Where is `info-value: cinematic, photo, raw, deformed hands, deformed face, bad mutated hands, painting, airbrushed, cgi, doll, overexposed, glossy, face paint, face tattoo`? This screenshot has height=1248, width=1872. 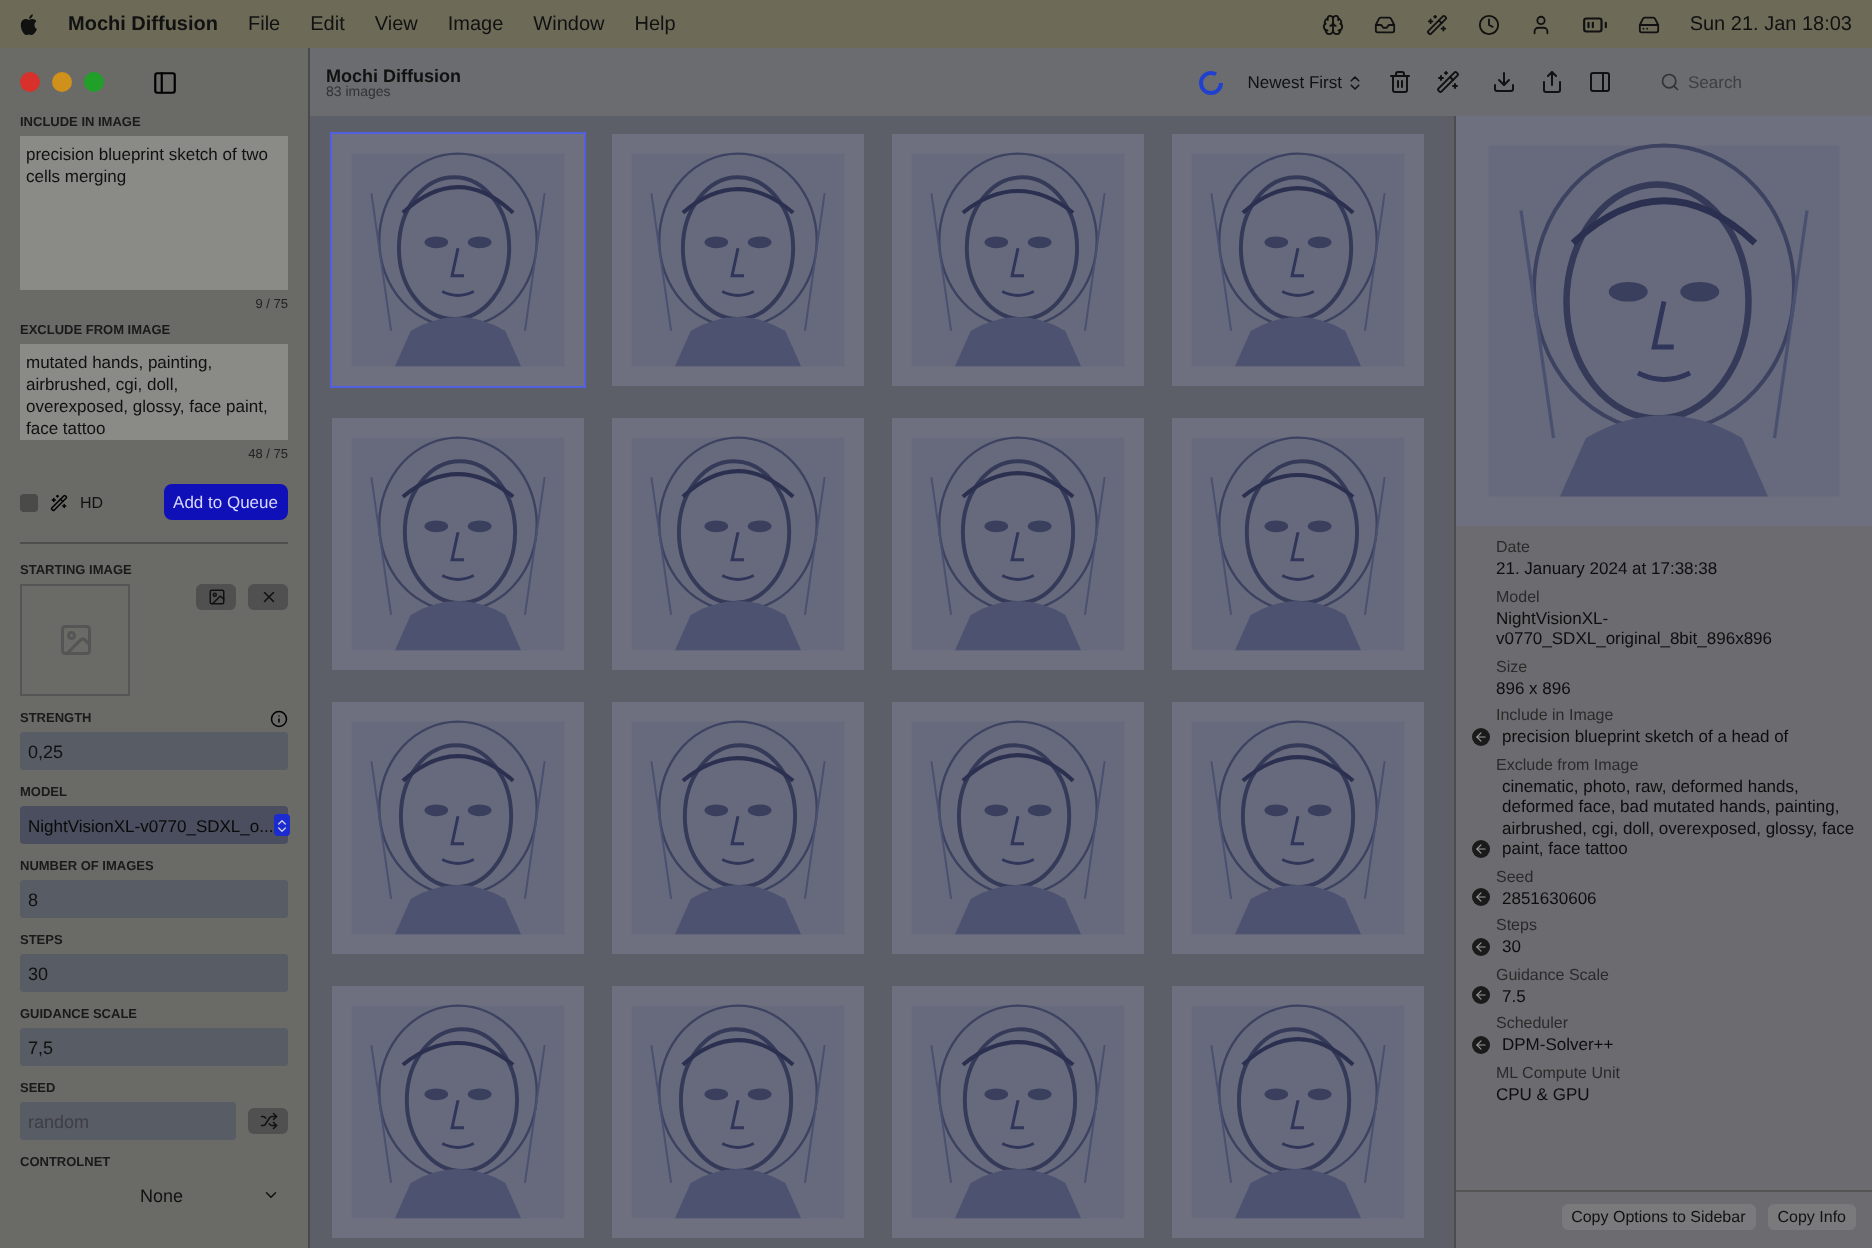 info-value: cinematic, photo, raw, deformed hands, deformed face, bad mutated hands, painting, airbrushed, cgi, doll, overexposed, glossy, face paint, face tattoo is located at coordinates (1679, 817).